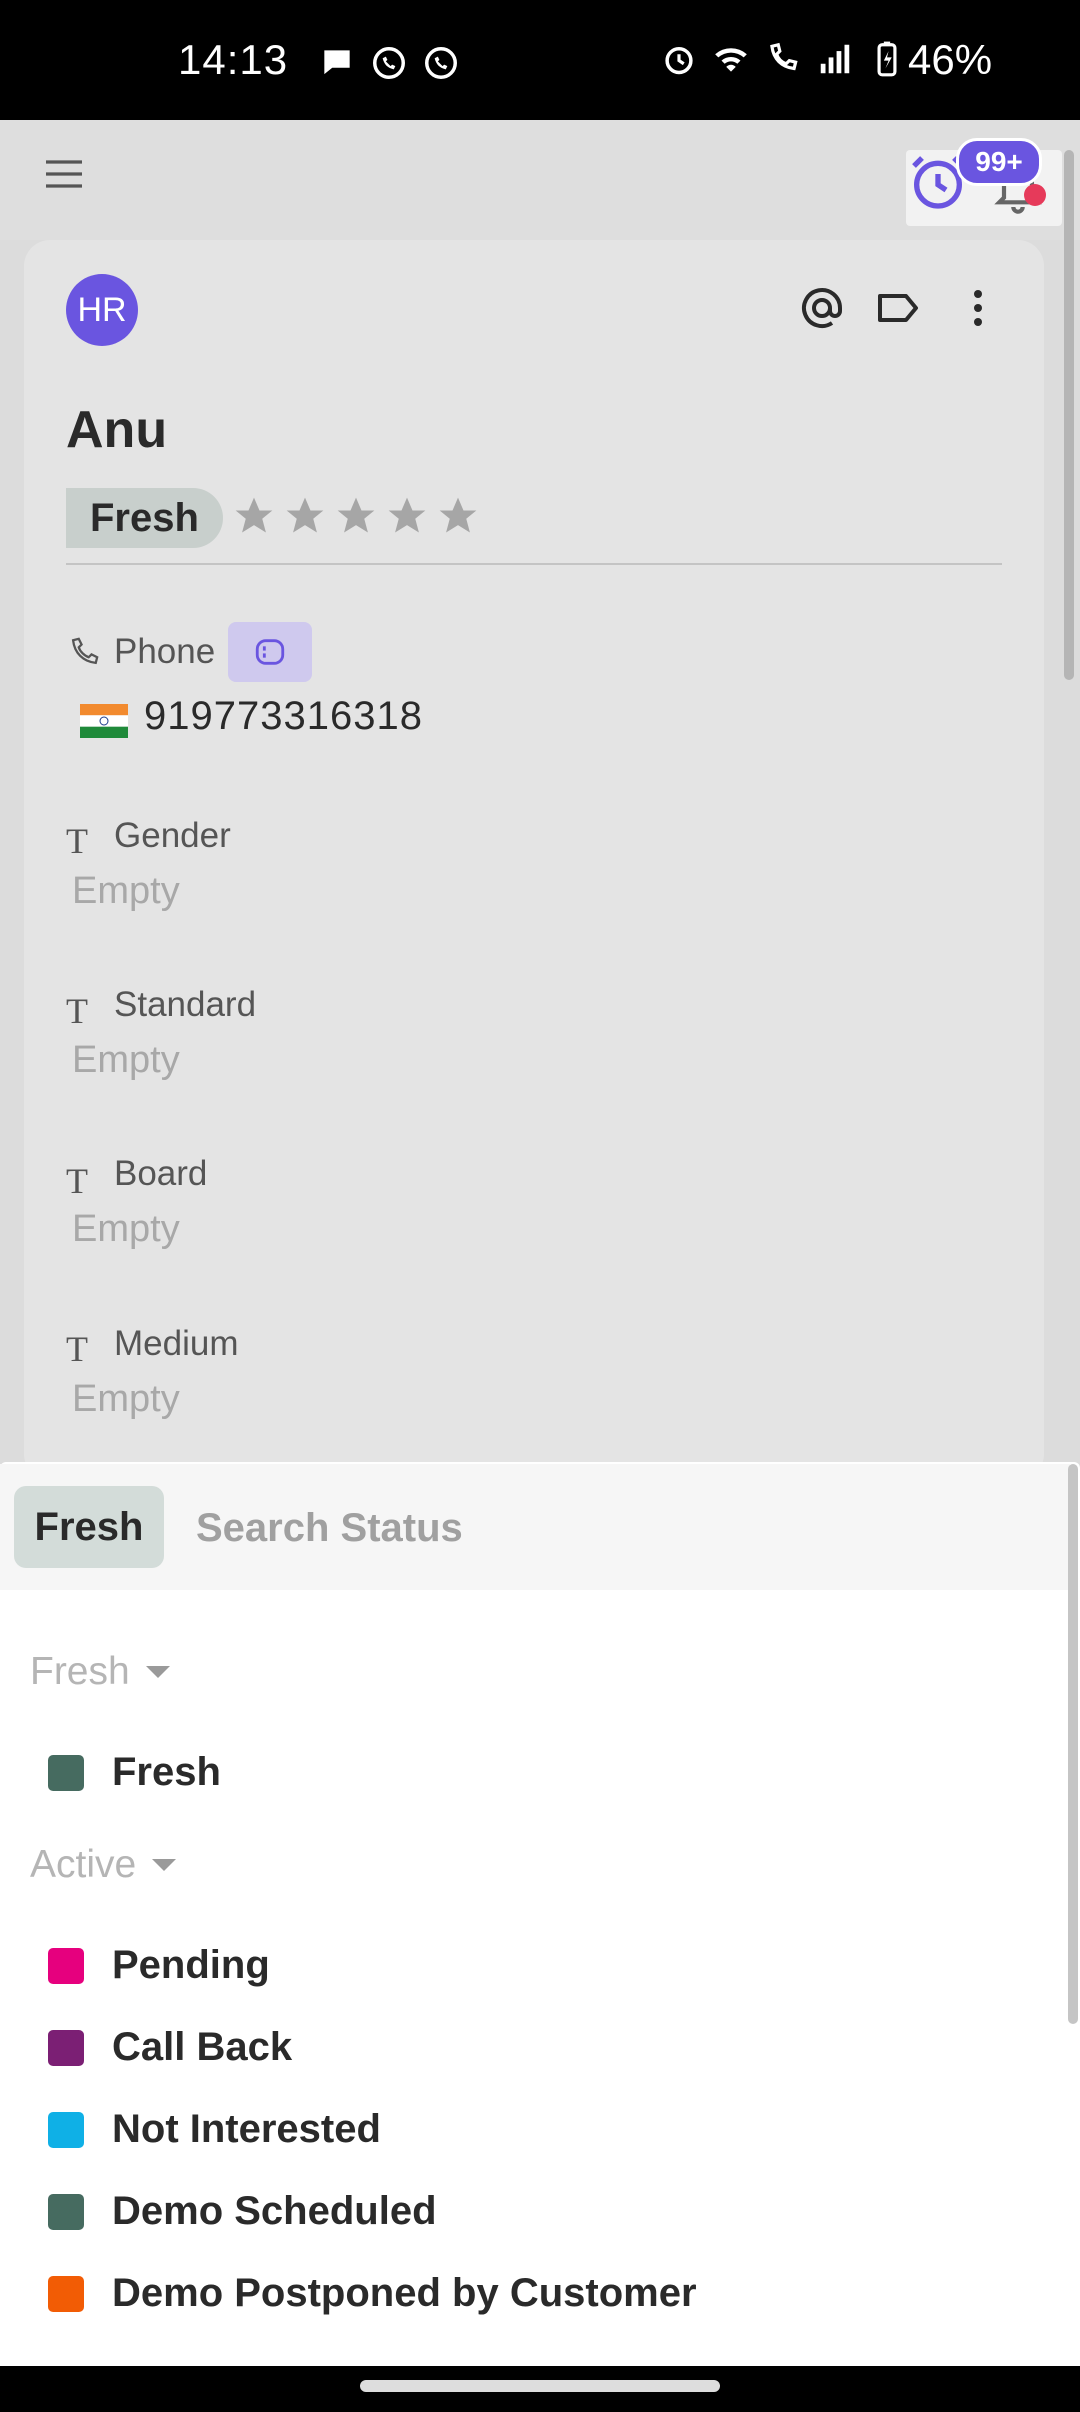 The width and height of the screenshot is (1080, 2412). Describe the element at coordinates (784, 56) in the screenshot. I see `call-icon` at that location.